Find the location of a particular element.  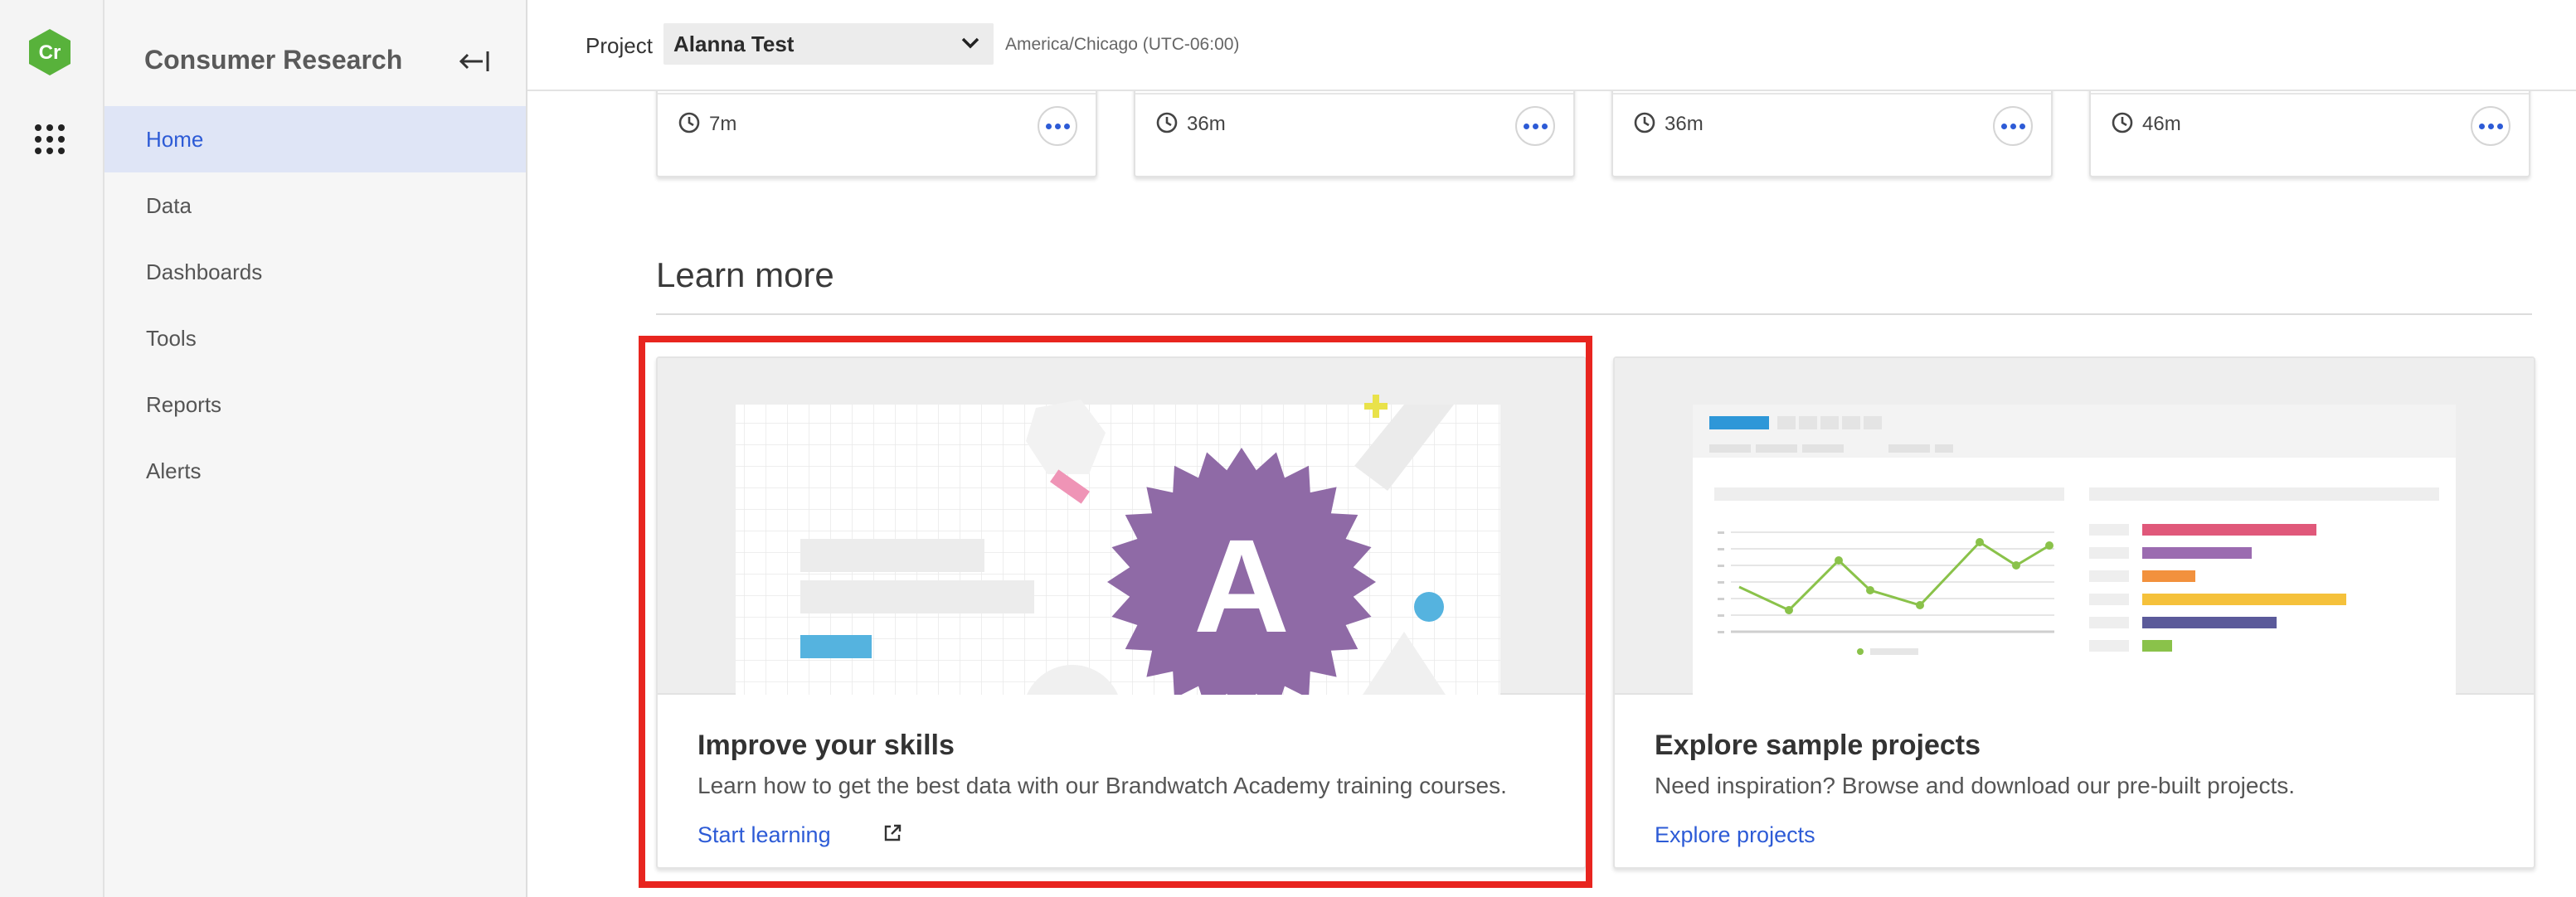

sidebar-item-reports: Reports is located at coordinates (315, 404).